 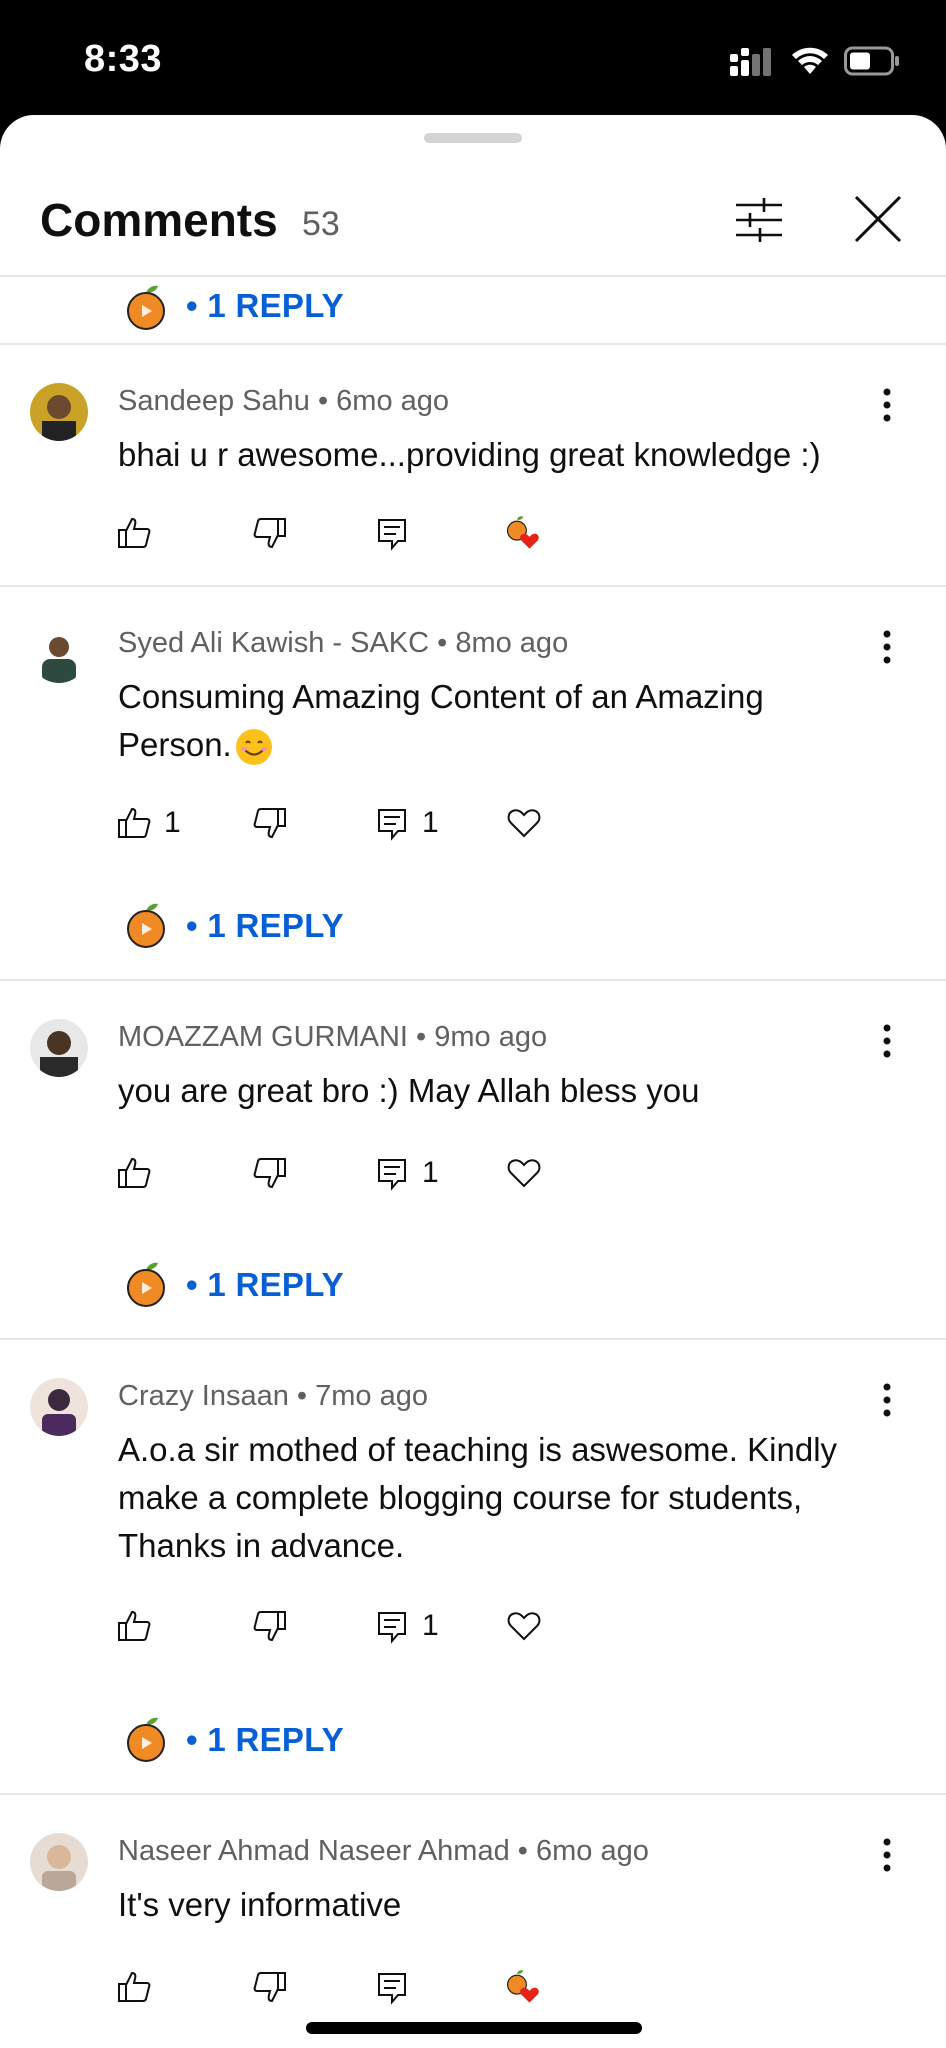 I want to click on sort-filter-icon, so click(x=759, y=220).